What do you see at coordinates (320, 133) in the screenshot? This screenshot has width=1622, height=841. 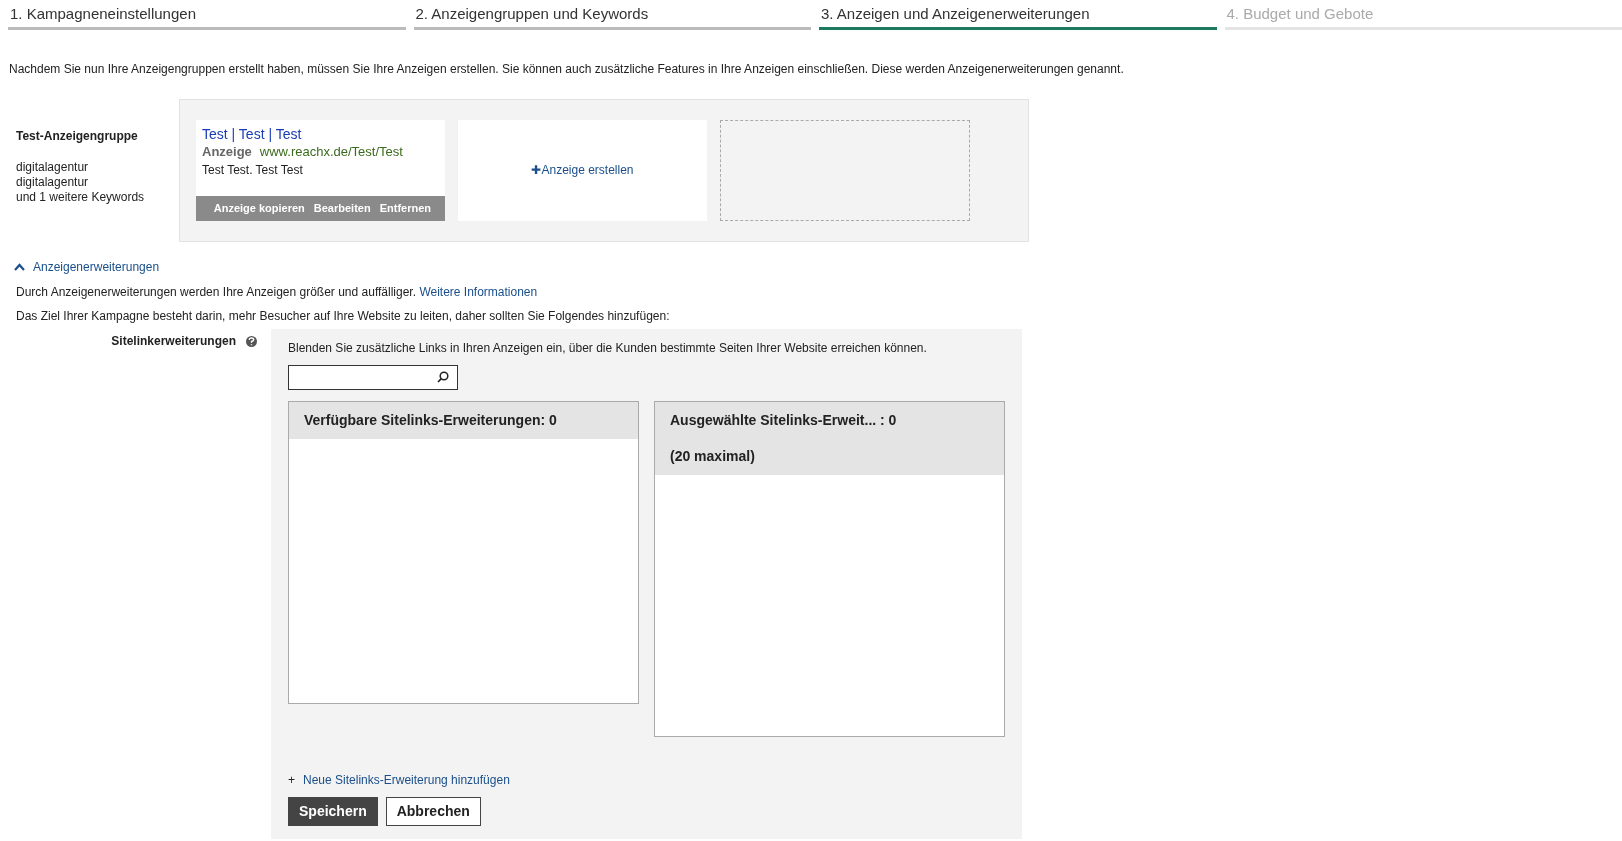 I see `ad-headline: Test | Test | Test` at bounding box center [320, 133].